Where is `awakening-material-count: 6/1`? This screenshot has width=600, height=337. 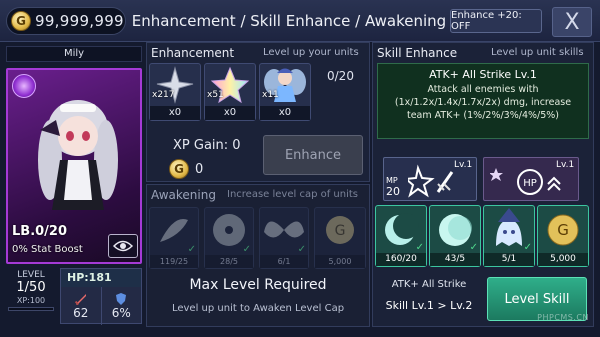
awakening-material-count: 6/1 is located at coordinates (284, 261).